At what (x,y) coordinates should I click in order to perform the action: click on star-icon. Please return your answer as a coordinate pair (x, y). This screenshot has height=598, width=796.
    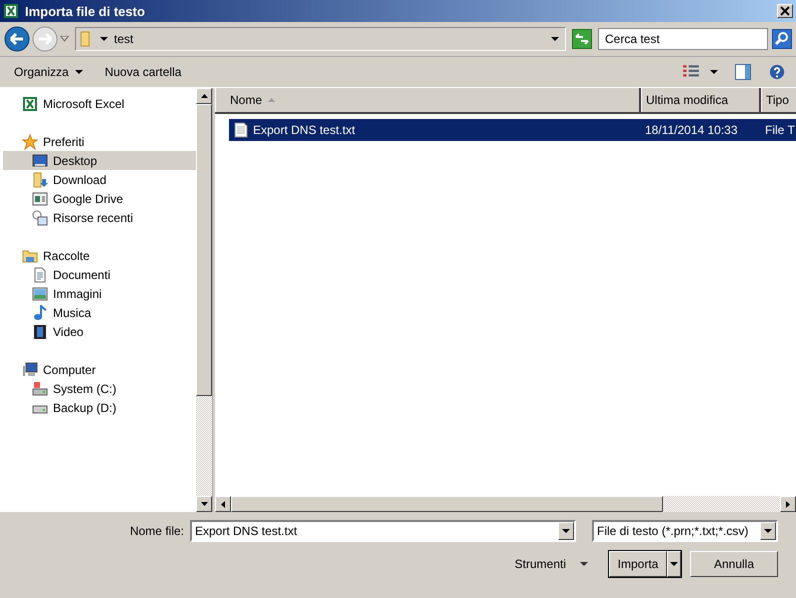
    Looking at the image, I should click on (30, 142).